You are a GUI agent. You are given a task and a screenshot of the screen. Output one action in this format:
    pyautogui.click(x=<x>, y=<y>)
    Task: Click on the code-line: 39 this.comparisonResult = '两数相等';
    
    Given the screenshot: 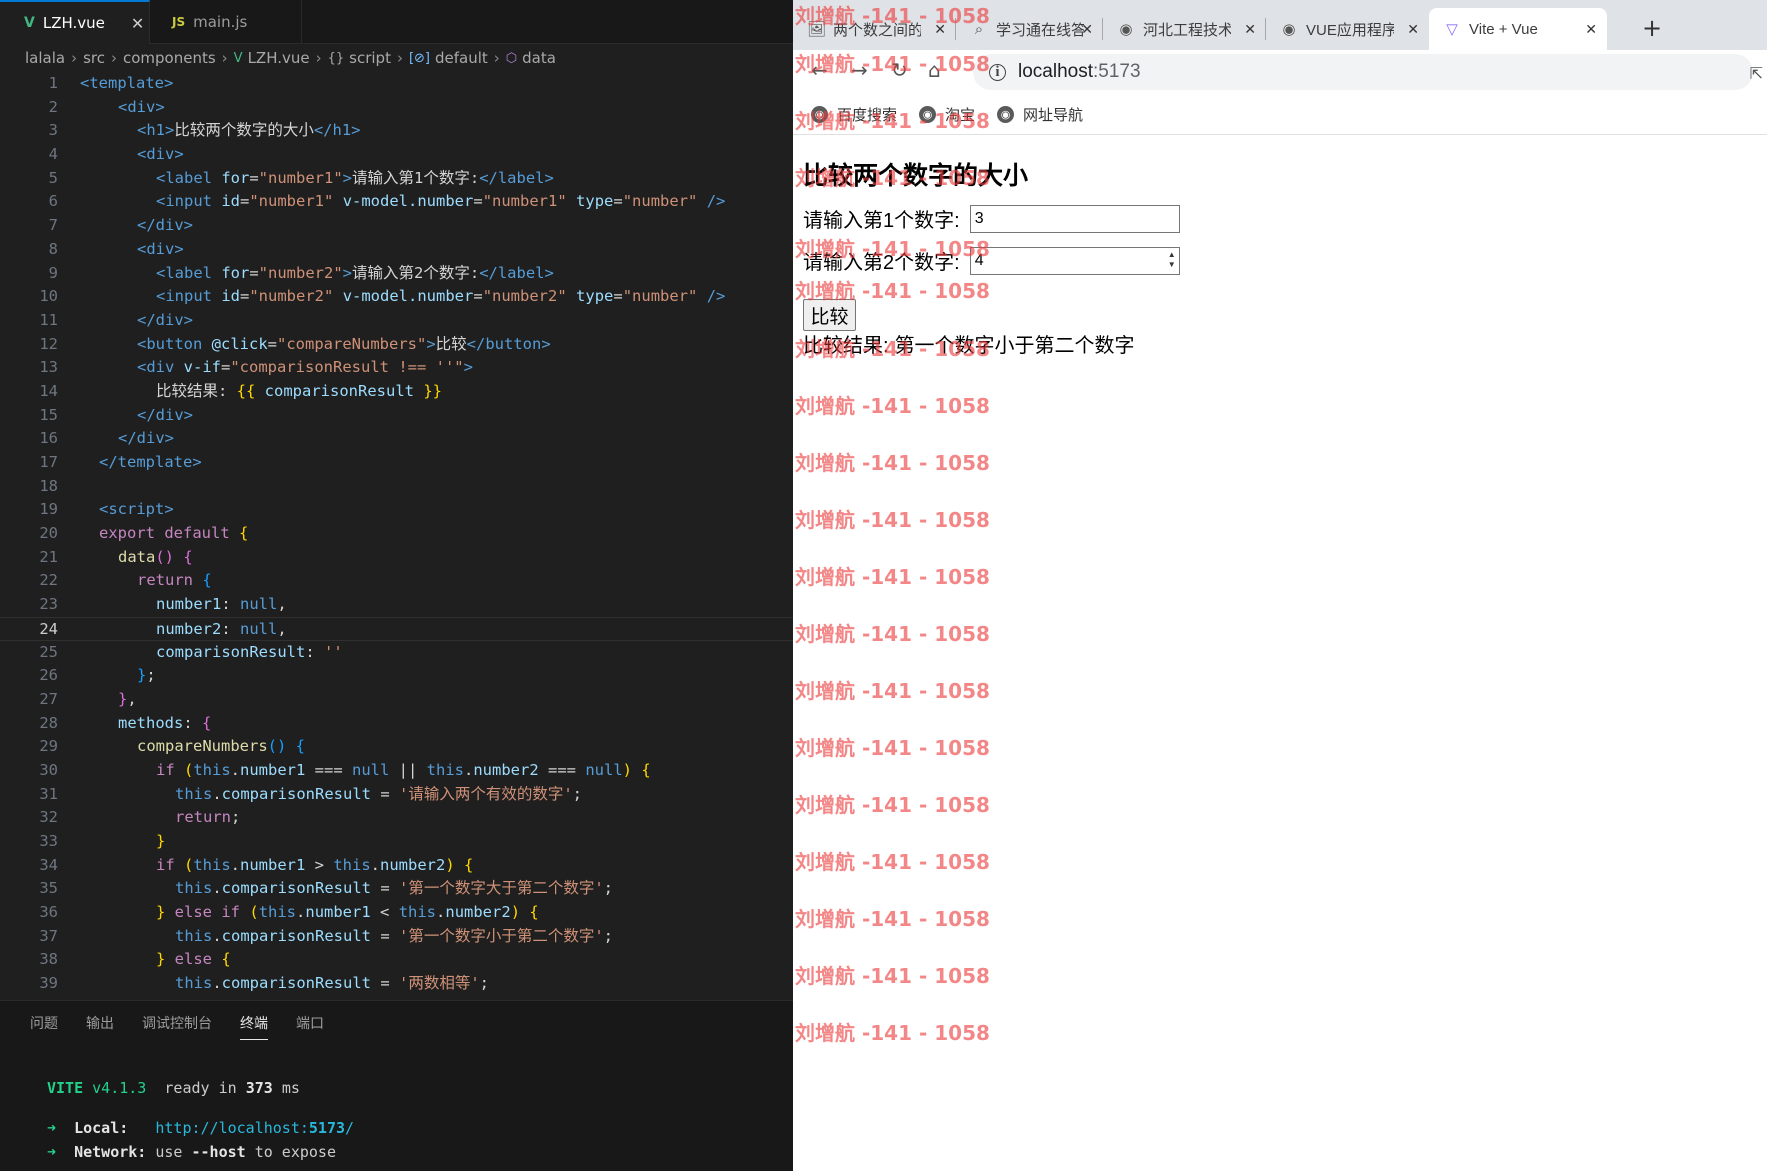 What is the action you would take?
    pyautogui.click(x=396, y=984)
    